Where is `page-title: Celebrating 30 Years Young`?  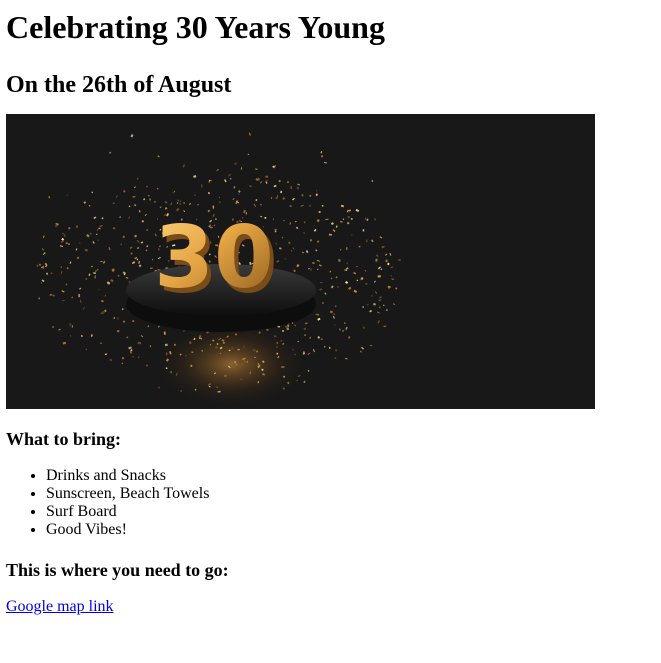
page-title: Celebrating 30 Years Young is located at coordinates (195, 27).